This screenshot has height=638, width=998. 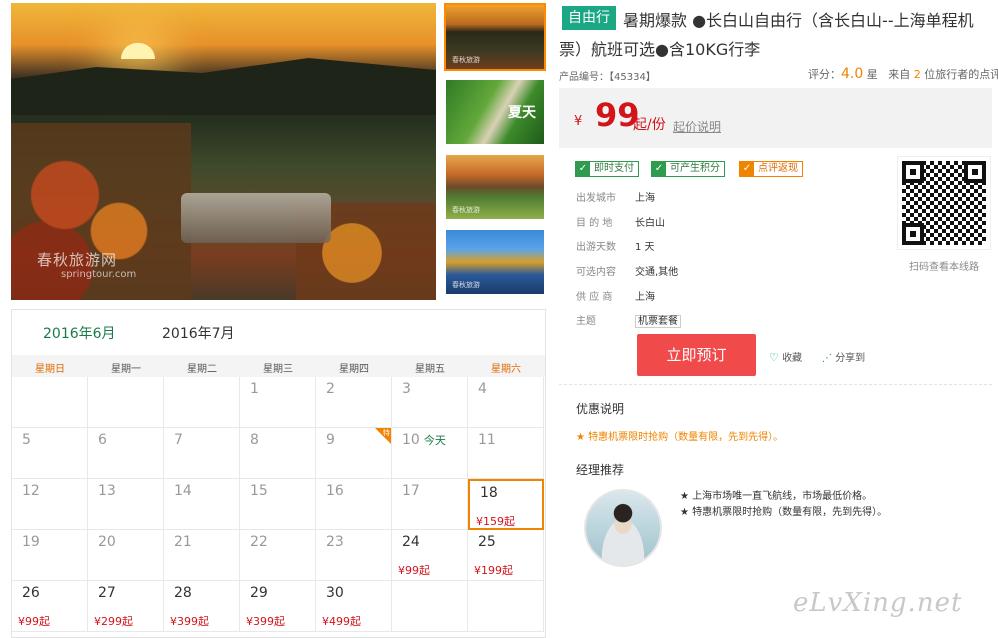 What do you see at coordinates (913, 234) in the screenshot?
I see `qr-corner` at bounding box center [913, 234].